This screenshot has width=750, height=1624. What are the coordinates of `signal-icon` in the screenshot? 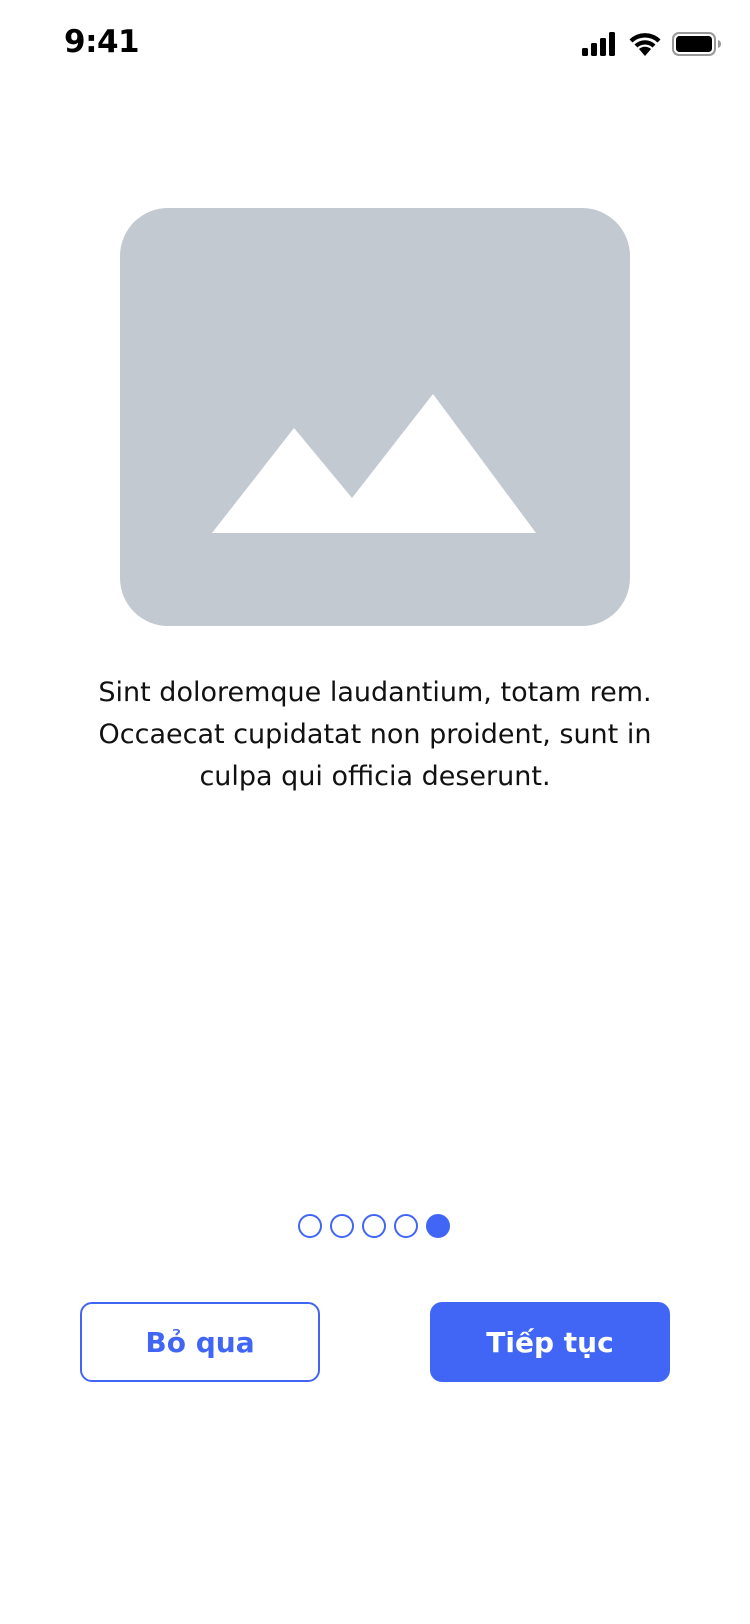 It's located at (600, 44).